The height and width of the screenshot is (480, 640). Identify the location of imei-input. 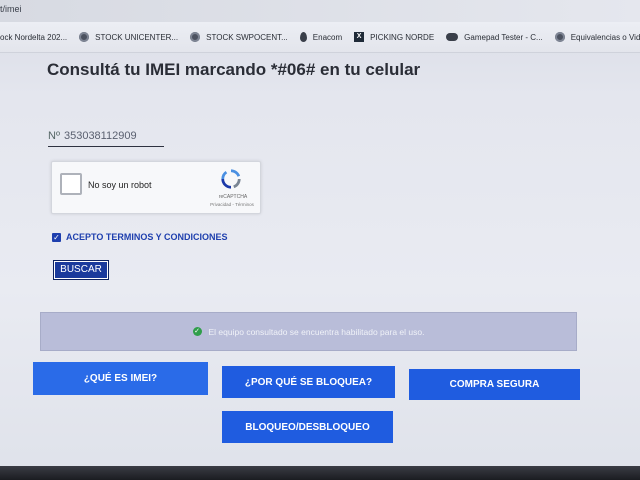
(106, 136).